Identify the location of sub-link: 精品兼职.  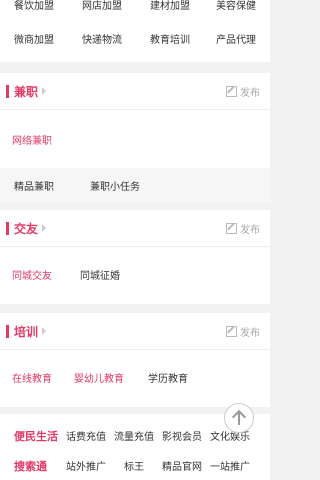
(34, 185).